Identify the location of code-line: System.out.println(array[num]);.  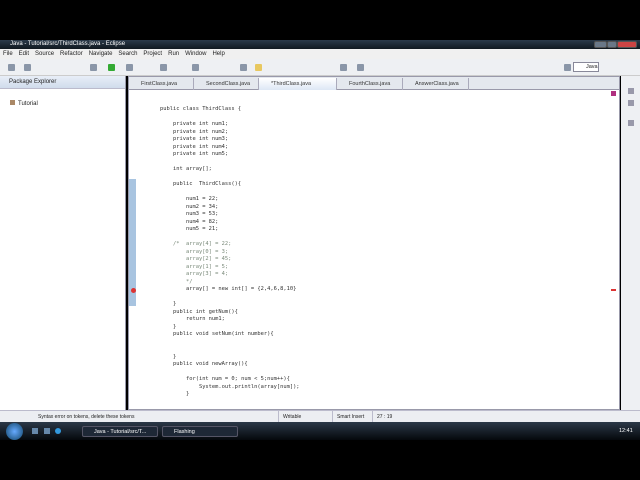
(230, 388).